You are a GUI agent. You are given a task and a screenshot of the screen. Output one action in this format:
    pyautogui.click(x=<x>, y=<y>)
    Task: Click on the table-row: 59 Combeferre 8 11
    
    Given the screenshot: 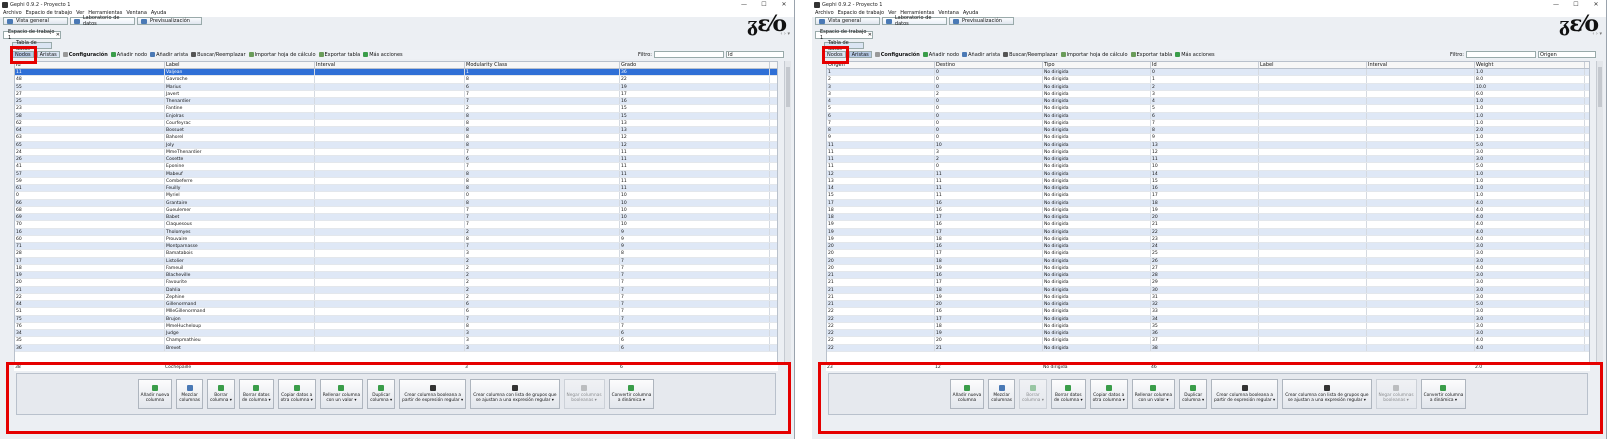 What is the action you would take?
    pyautogui.click(x=396, y=181)
    